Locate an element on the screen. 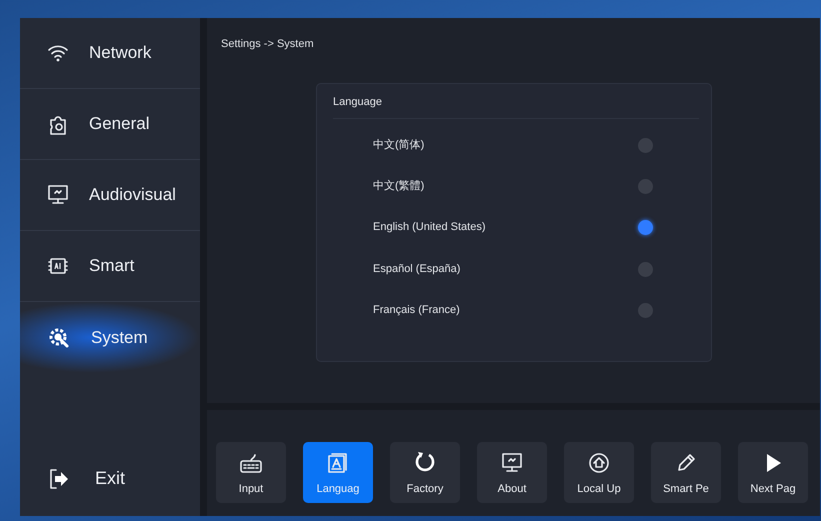 This screenshot has width=821, height=521. toolbar-button: Languag is located at coordinates (338, 472).